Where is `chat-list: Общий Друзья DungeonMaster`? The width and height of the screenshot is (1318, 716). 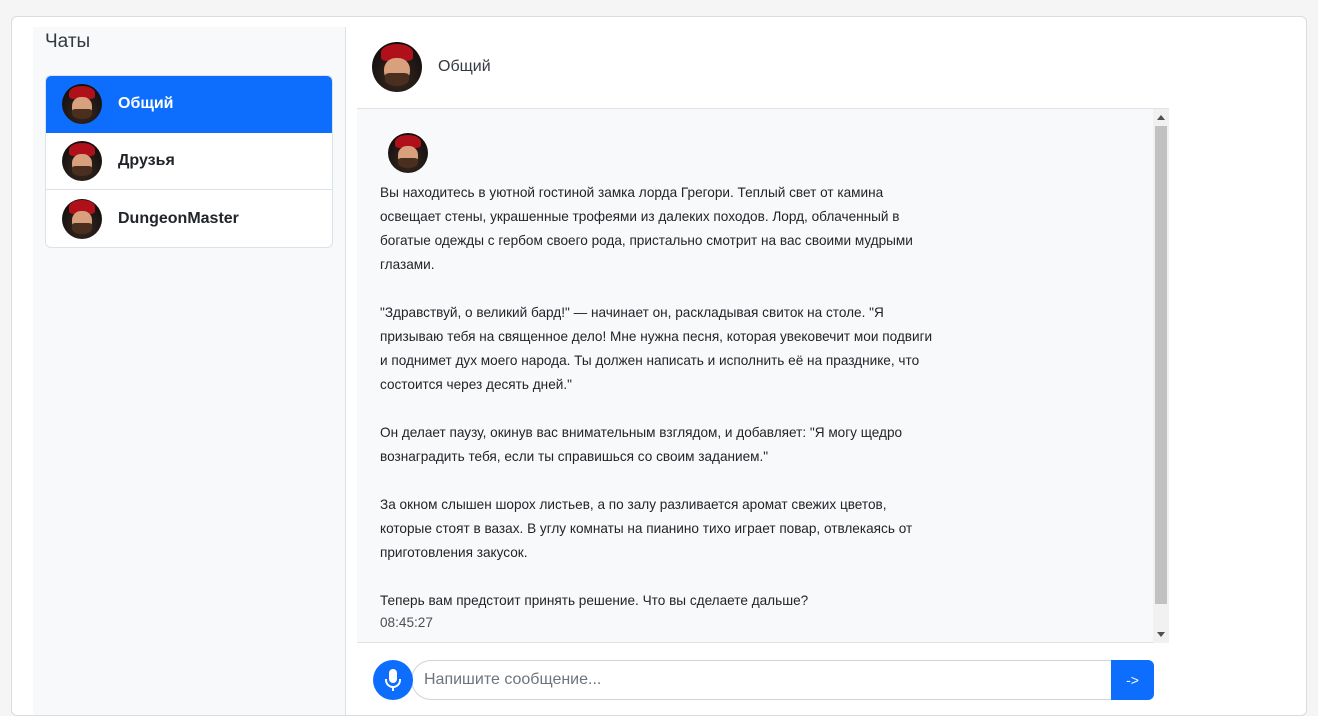 chat-list: Общий Друзья DungeonMaster is located at coordinates (189, 161).